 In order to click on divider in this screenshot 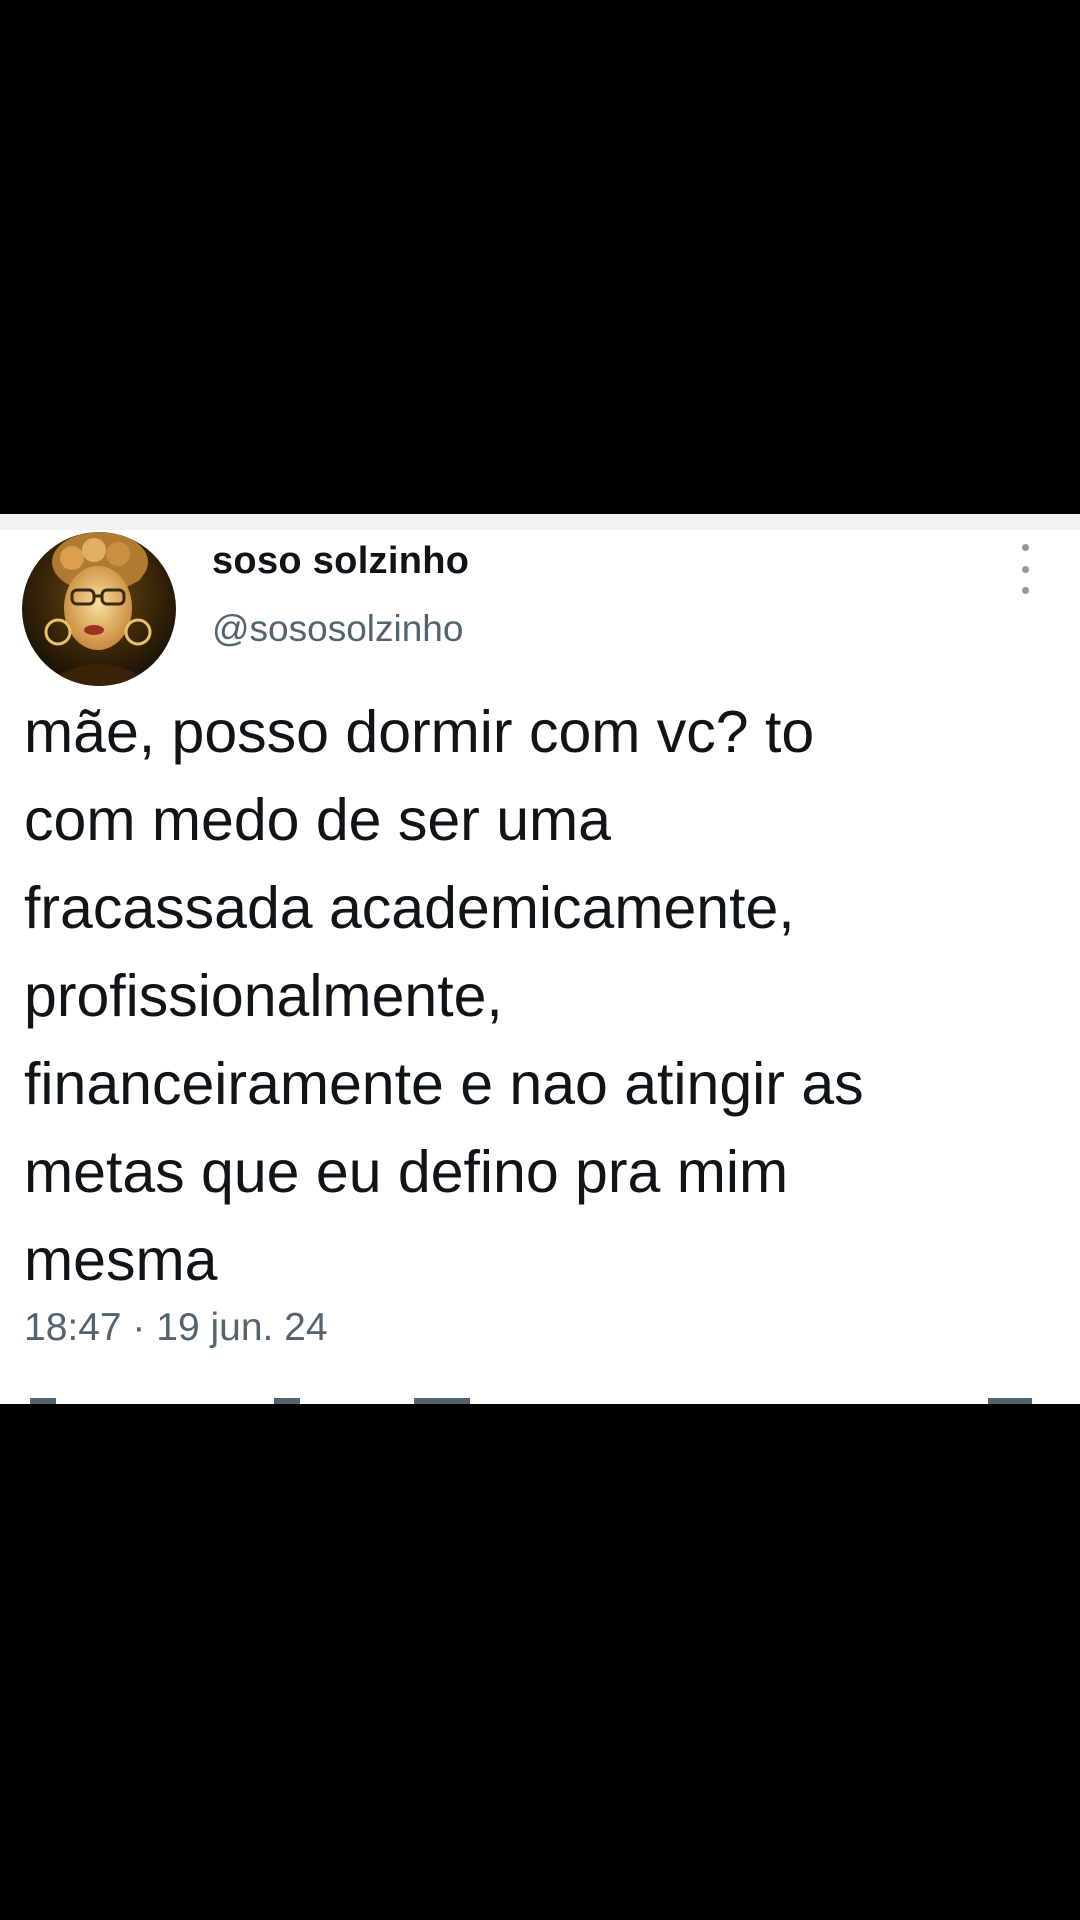, I will do `click(540, 522)`.